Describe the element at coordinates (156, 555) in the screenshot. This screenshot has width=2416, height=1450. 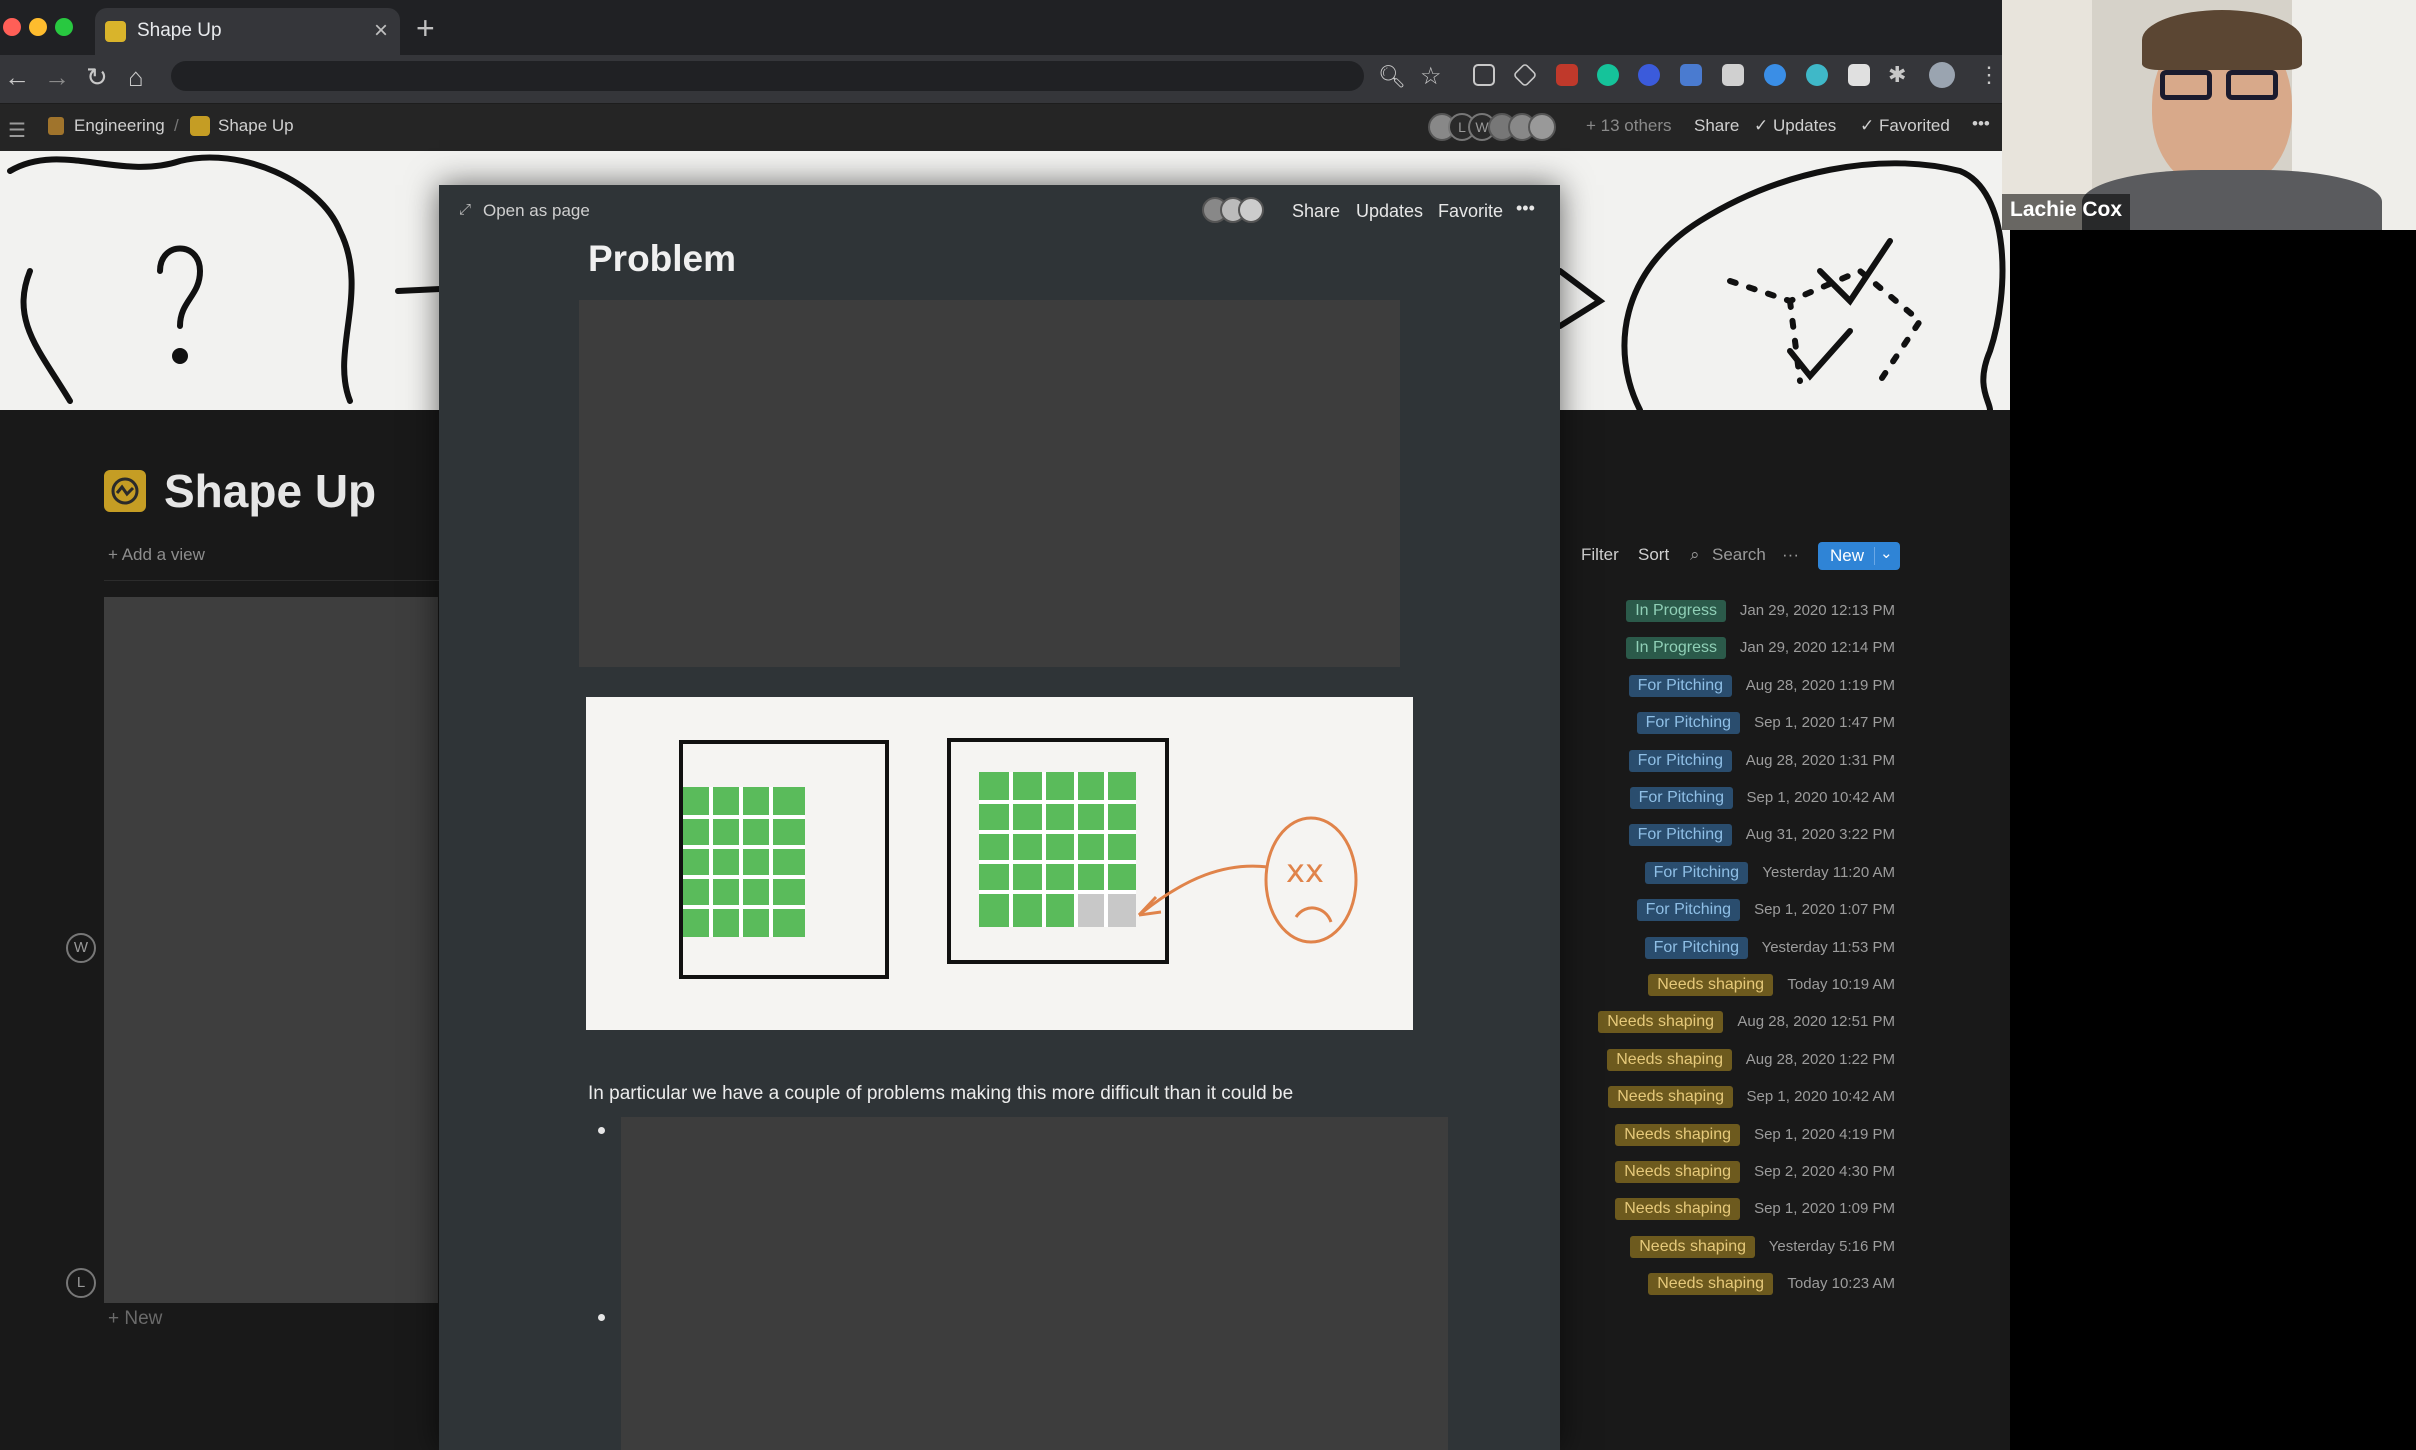
I see `add-view-button: + Add a view` at that location.